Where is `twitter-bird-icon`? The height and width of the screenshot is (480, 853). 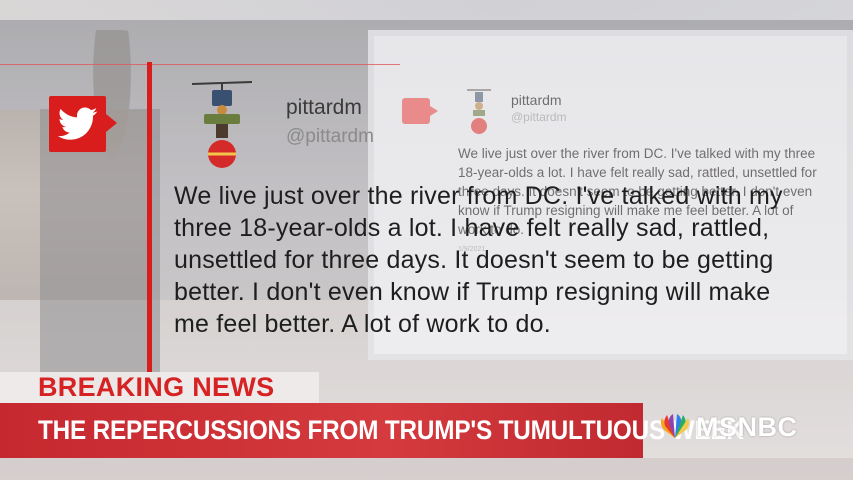 twitter-bird-icon is located at coordinates (77, 123).